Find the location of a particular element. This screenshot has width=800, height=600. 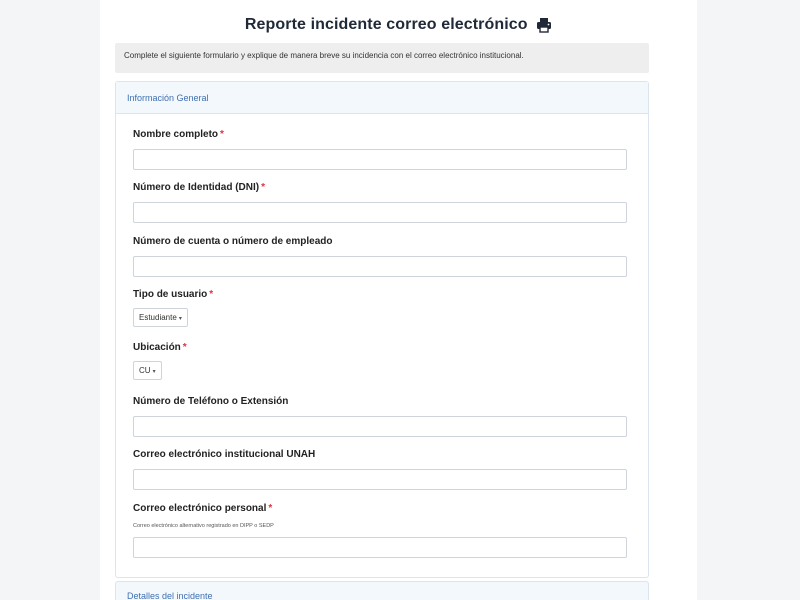

correo-personal-input is located at coordinates (380, 547).